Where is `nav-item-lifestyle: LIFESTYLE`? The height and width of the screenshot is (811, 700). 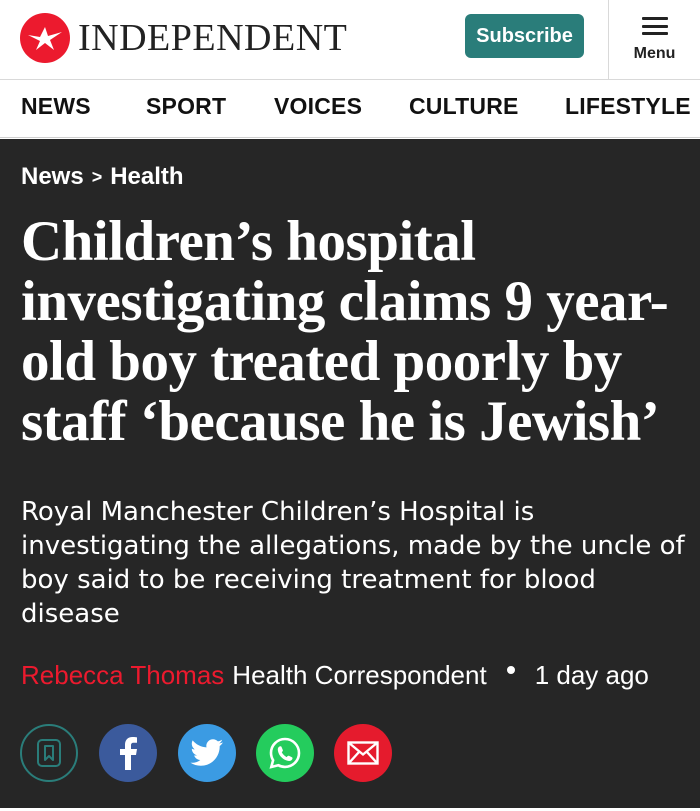 nav-item-lifestyle: LIFESTYLE is located at coordinates (628, 106).